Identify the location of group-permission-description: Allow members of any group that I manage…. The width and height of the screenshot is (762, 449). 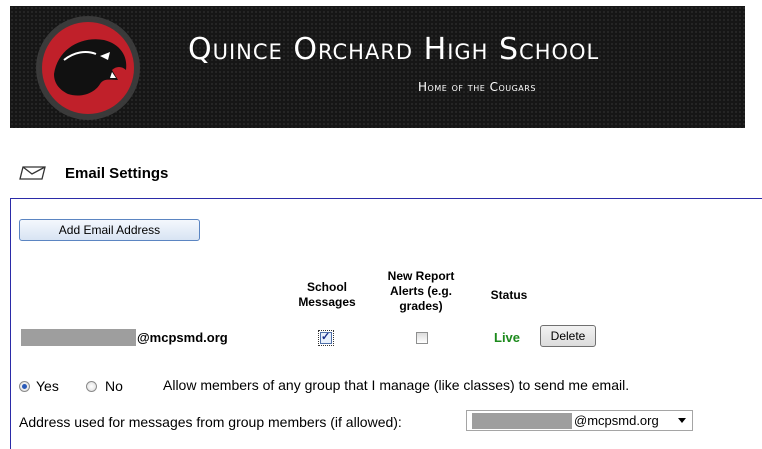
(396, 385).